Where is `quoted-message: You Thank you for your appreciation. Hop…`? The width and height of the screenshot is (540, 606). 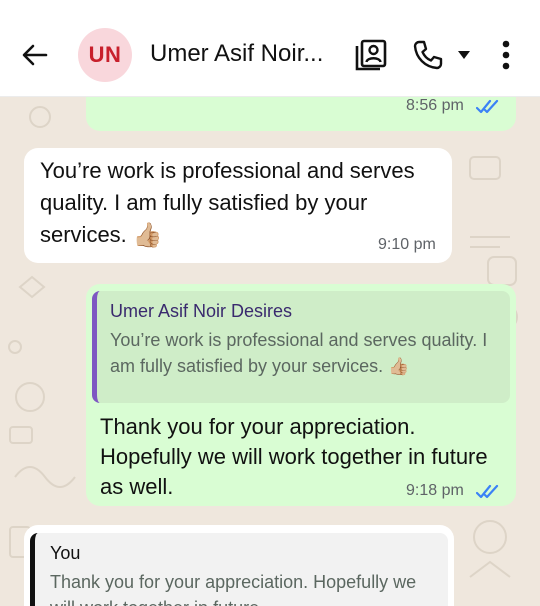 quoted-message: You Thank you for your appreciation. Hop… is located at coordinates (239, 569).